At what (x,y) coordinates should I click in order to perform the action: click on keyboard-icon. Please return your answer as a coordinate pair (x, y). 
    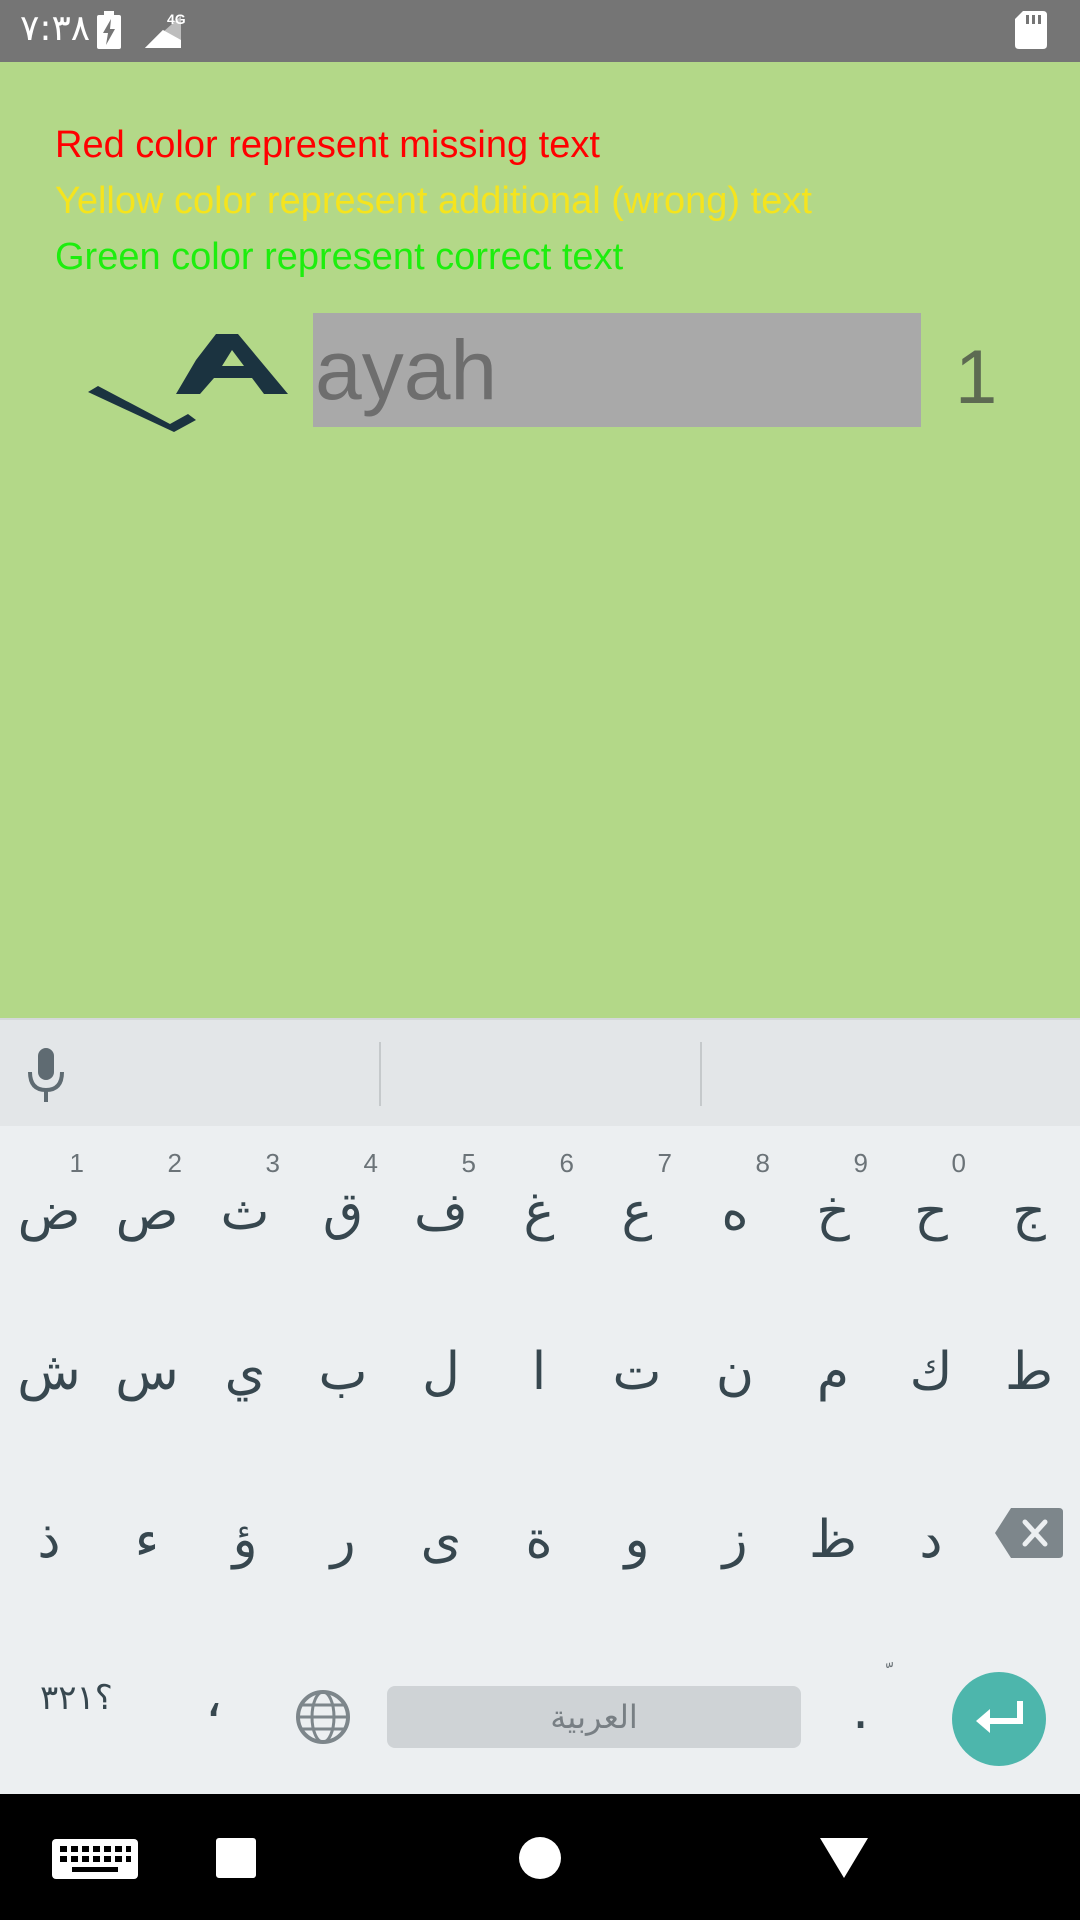
    Looking at the image, I should click on (95, 1861).